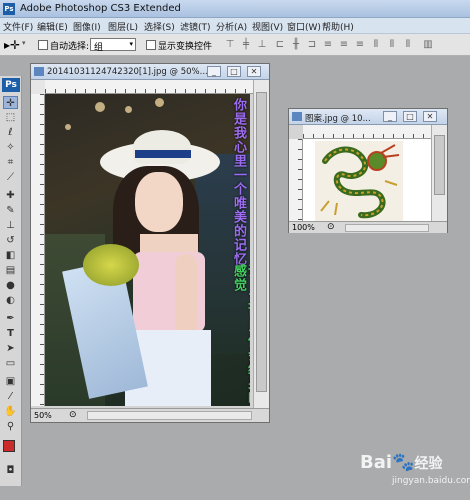 The image size is (470, 500). Describe the element at coordinates (10, 240) in the screenshot. I see `history-brush-icon: ↺` at that location.